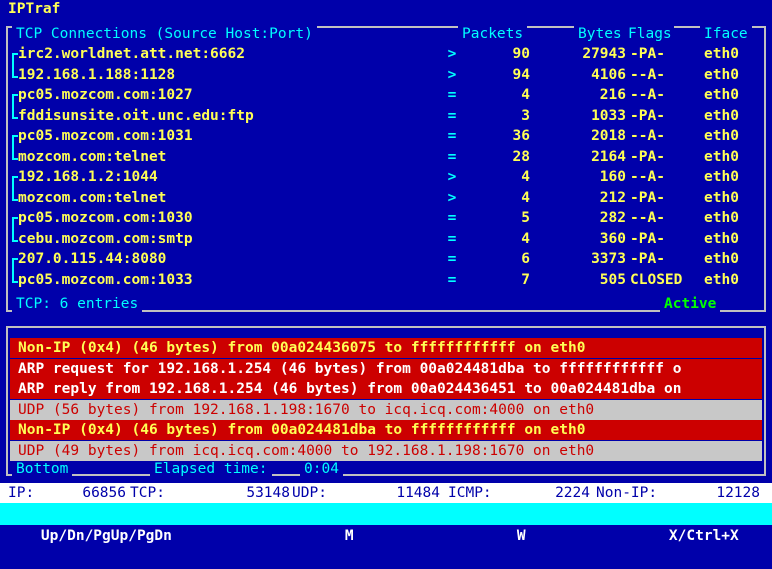 The image size is (772, 569). Describe the element at coordinates (414, 536) in the screenshot. I see `more-info-desc: -more TCP info` at that location.